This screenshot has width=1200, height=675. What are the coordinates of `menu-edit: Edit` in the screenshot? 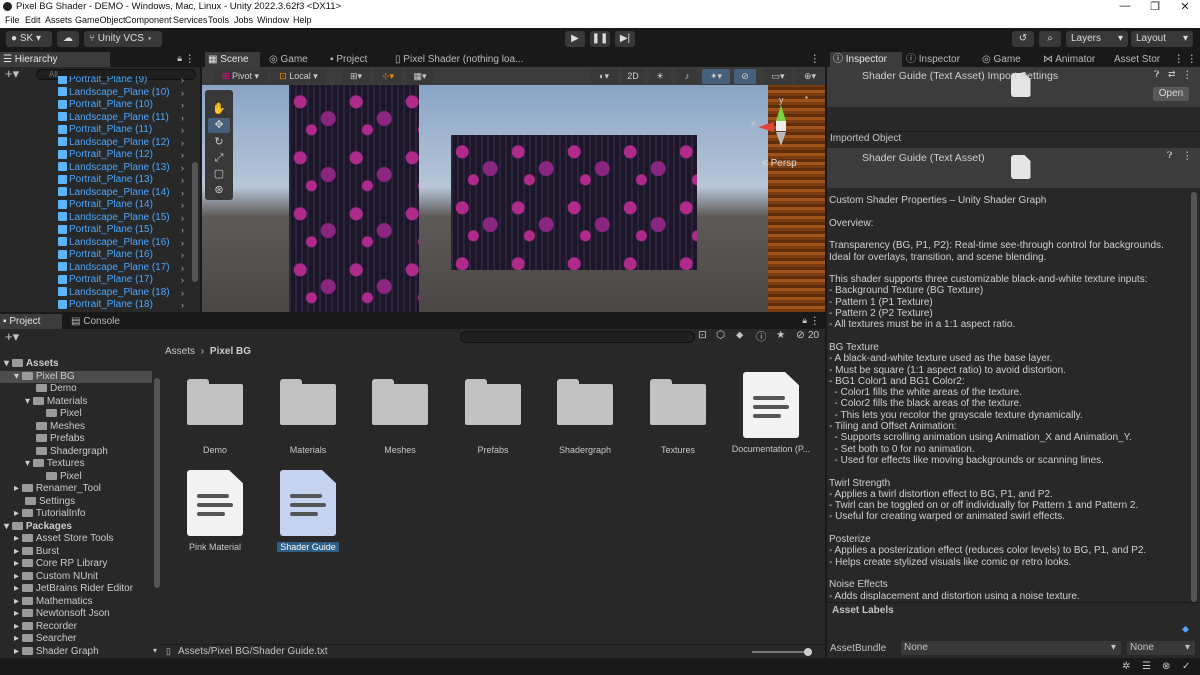 It's located at (33, 20).